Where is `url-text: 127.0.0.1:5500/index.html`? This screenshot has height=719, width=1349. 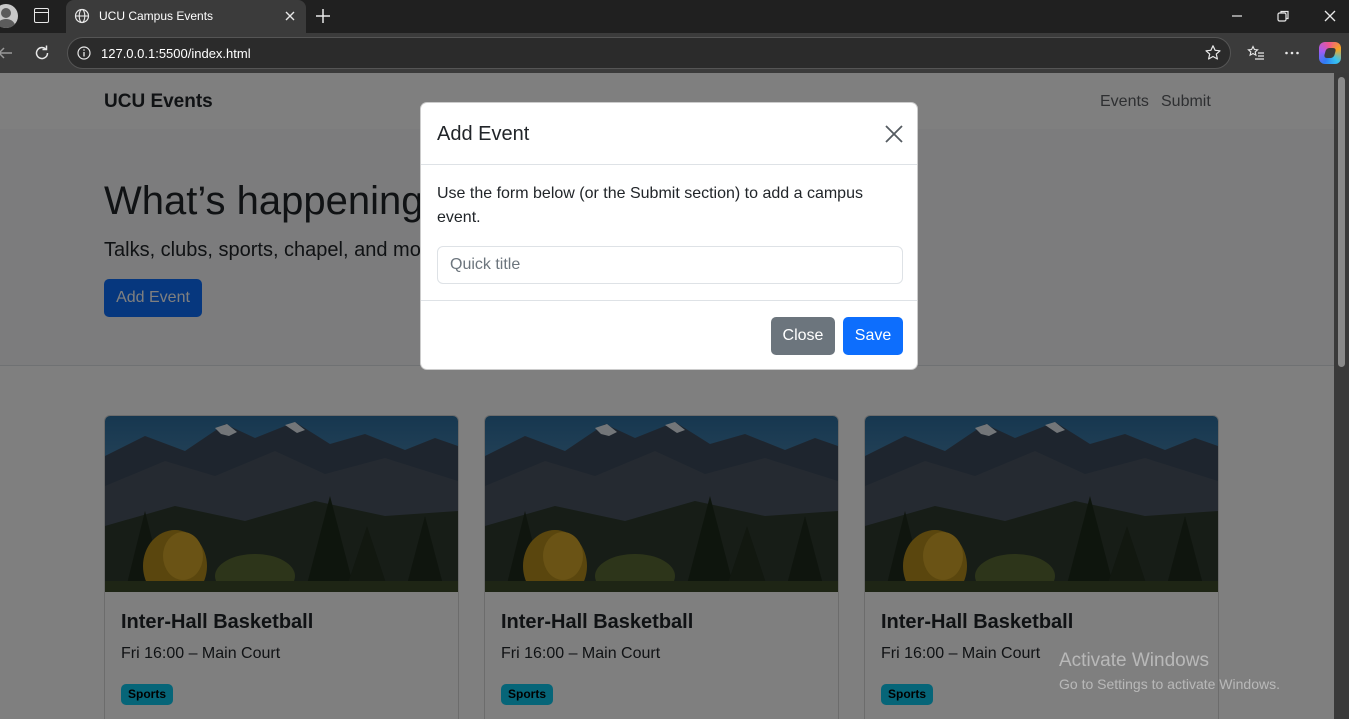 url-text: 127.0.0.1:5500/index.html is located at coordinates (176, 53).